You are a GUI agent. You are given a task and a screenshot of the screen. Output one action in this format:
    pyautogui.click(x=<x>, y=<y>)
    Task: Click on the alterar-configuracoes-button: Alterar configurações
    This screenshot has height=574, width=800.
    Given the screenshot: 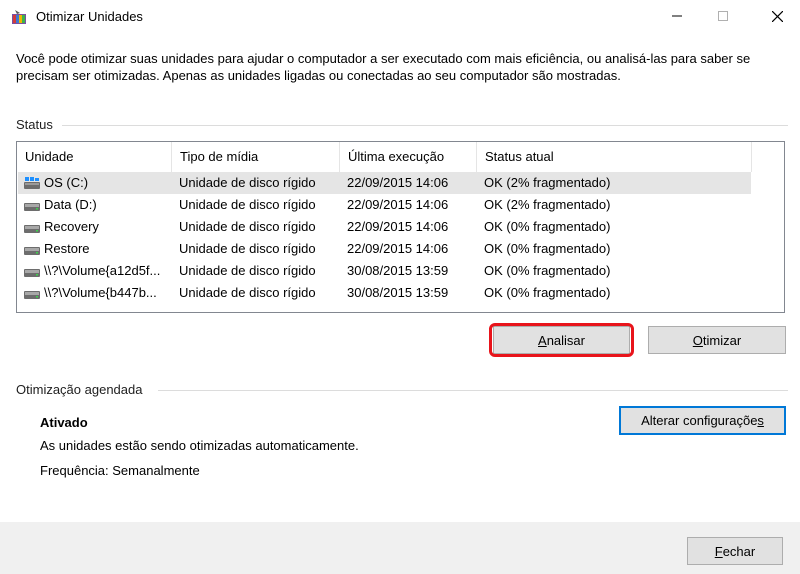 What is the action you would take?
    pyautogui.click(x=702, y=420)
    